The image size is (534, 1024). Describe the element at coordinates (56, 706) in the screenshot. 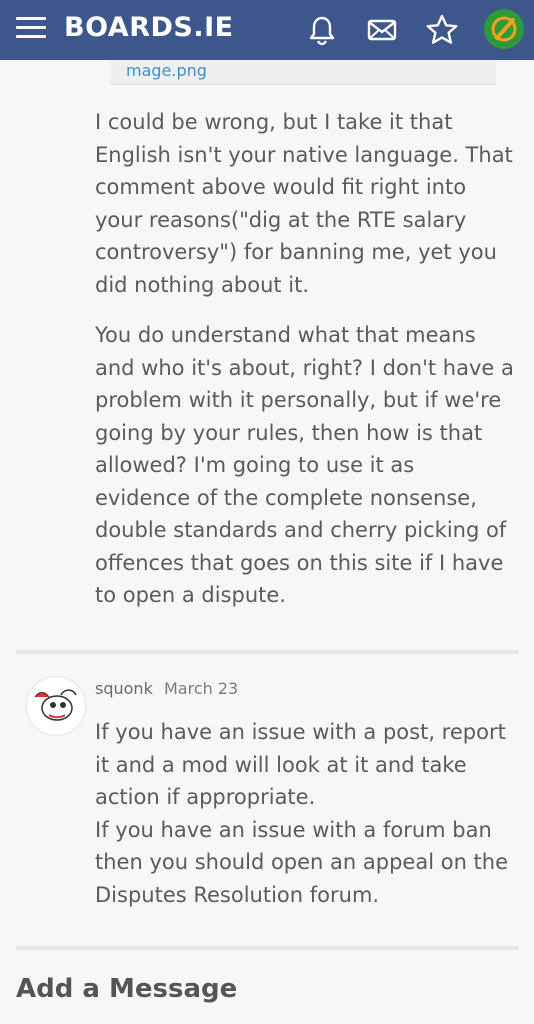

I see `author-avatar` at that location.